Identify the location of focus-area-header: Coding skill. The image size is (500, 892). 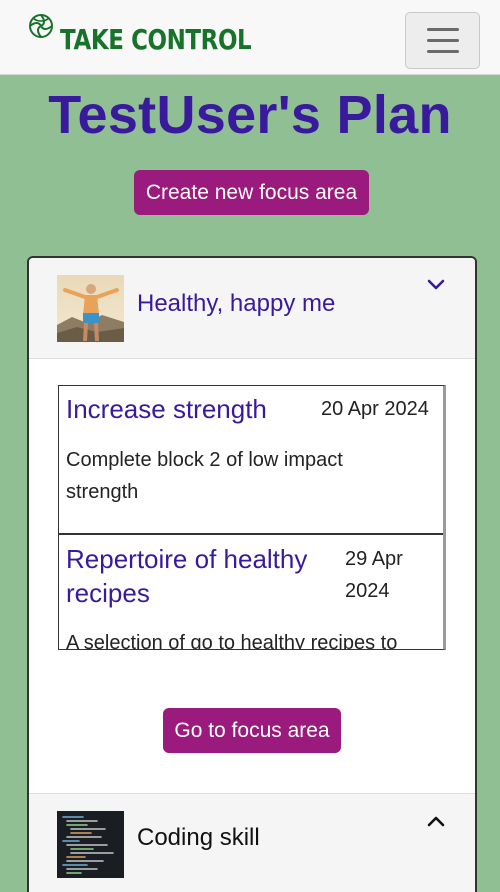
(252, 842).